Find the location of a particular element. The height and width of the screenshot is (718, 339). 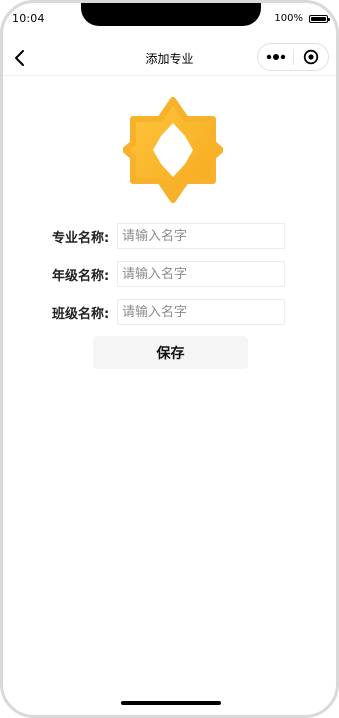

nav-bar: 添加专业 is located at coordinates (169, 58).